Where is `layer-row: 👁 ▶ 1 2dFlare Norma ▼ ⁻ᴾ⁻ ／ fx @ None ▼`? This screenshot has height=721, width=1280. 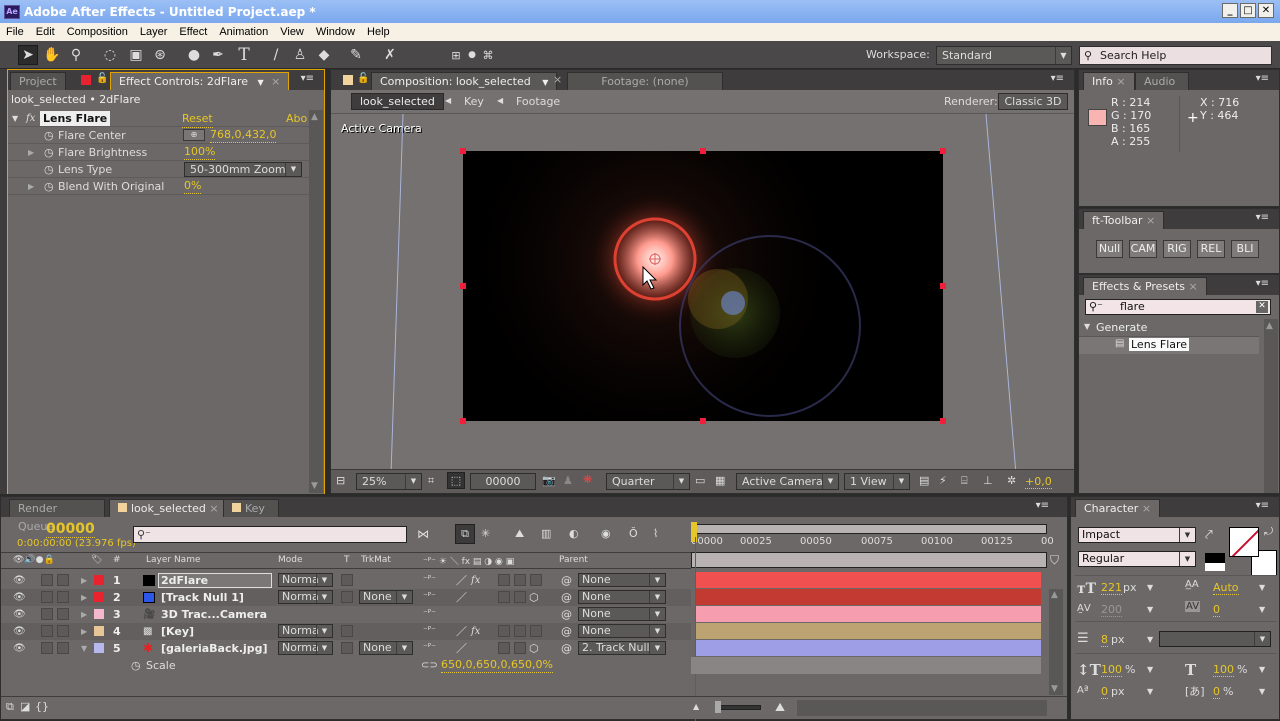
layer-row: 👁 ▶ 1 2dFlare Norma ▼ ⁻ᴾ⁻ ／ fx @ None ▼ is located at coordinates (346, 580).